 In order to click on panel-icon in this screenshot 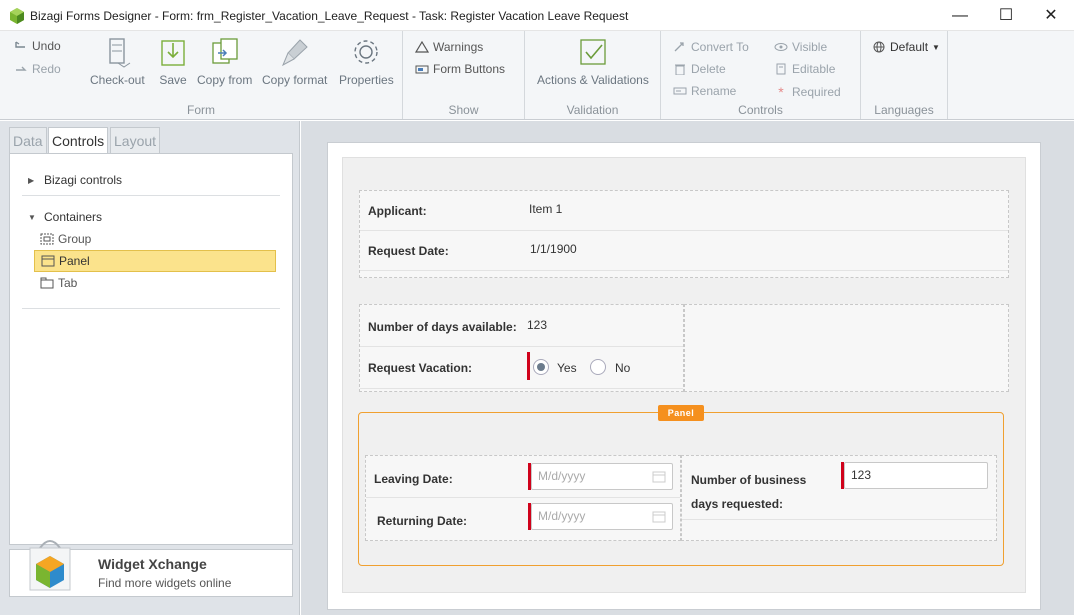, I will do `click(48, 261)`.